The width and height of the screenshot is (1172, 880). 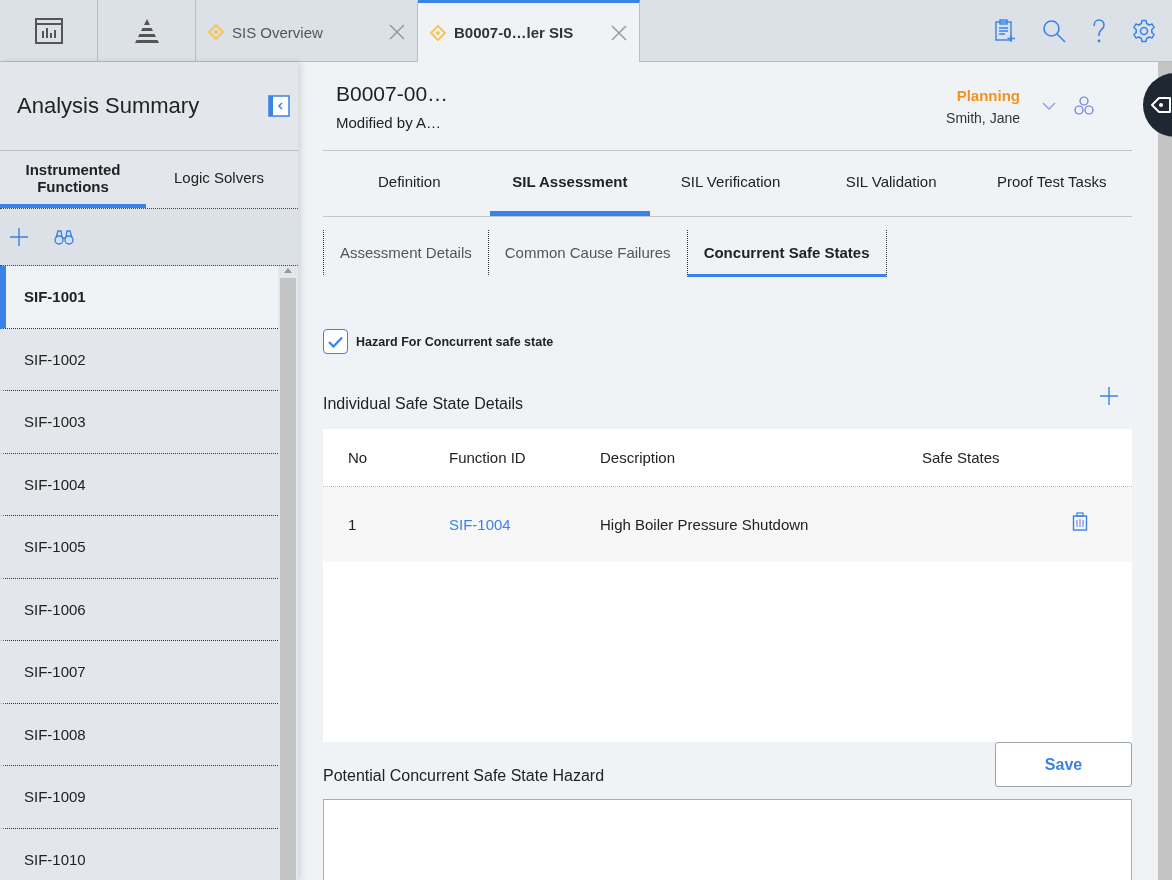 I want to click on scrollbar, so click(x=1165, y=471).